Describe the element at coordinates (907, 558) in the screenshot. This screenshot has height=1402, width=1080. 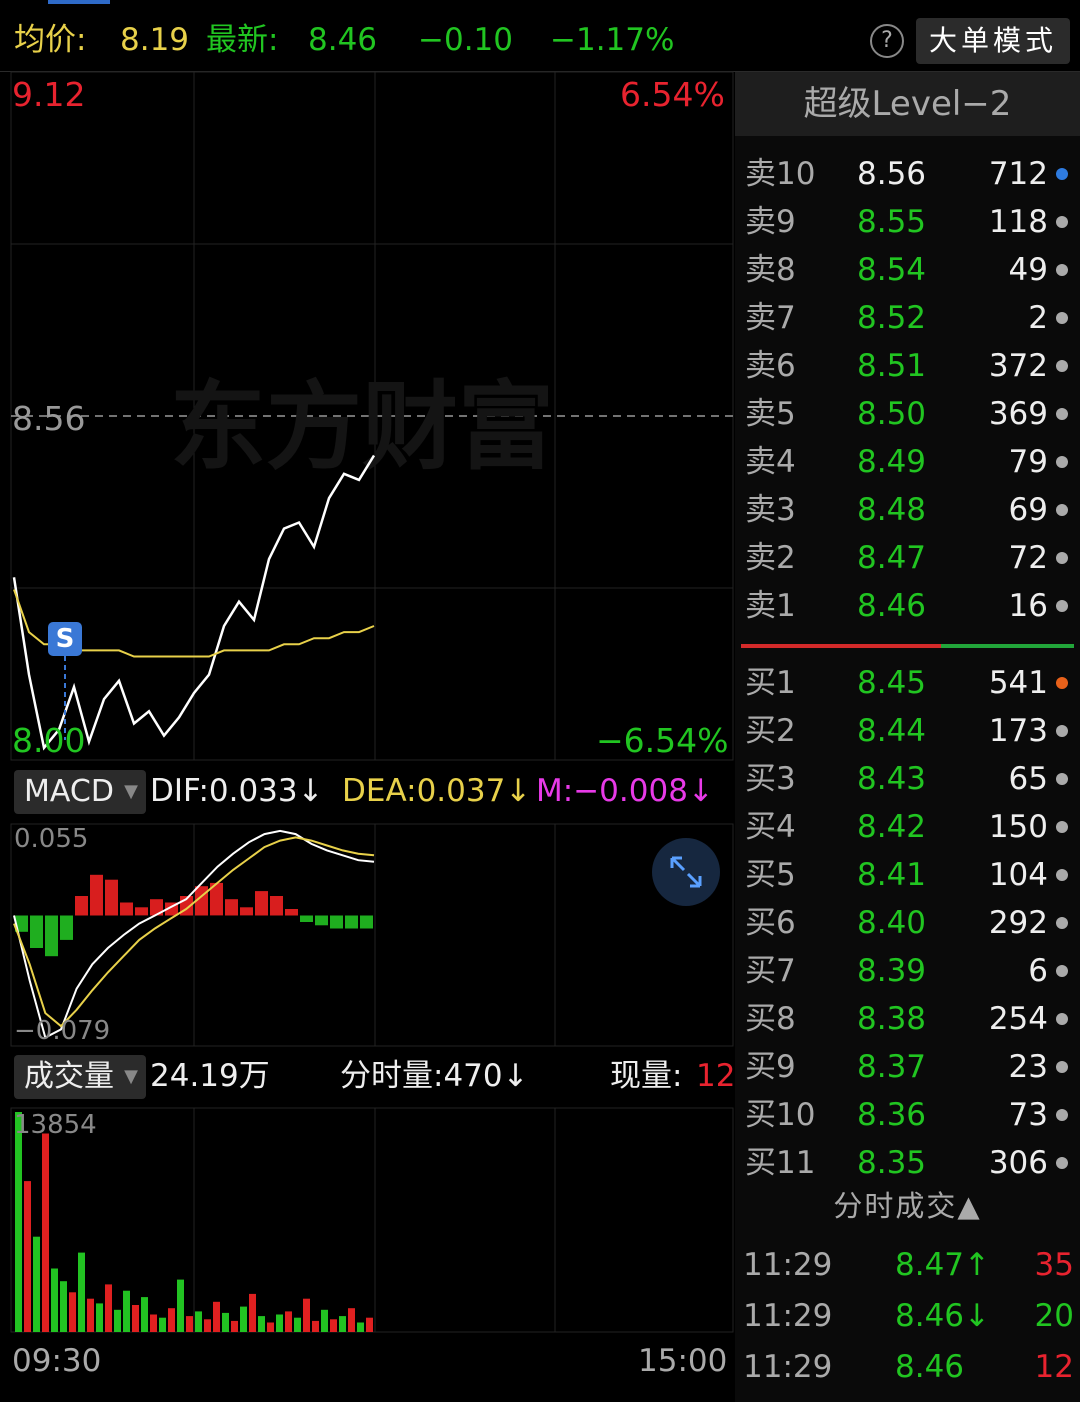
I see `ask-row: 卖2 8.47 72` at that location.